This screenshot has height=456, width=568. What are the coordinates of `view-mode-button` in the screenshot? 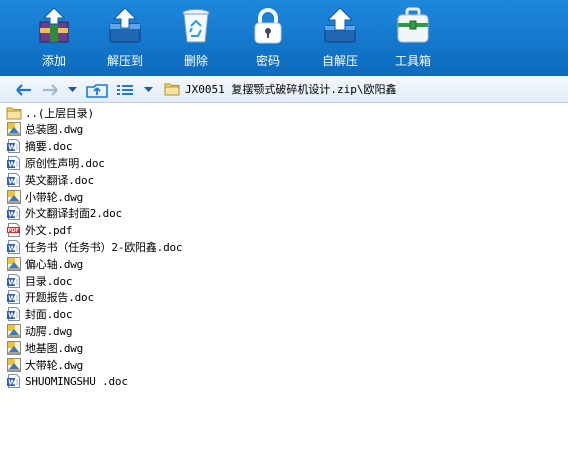 It's located at (125, 89).